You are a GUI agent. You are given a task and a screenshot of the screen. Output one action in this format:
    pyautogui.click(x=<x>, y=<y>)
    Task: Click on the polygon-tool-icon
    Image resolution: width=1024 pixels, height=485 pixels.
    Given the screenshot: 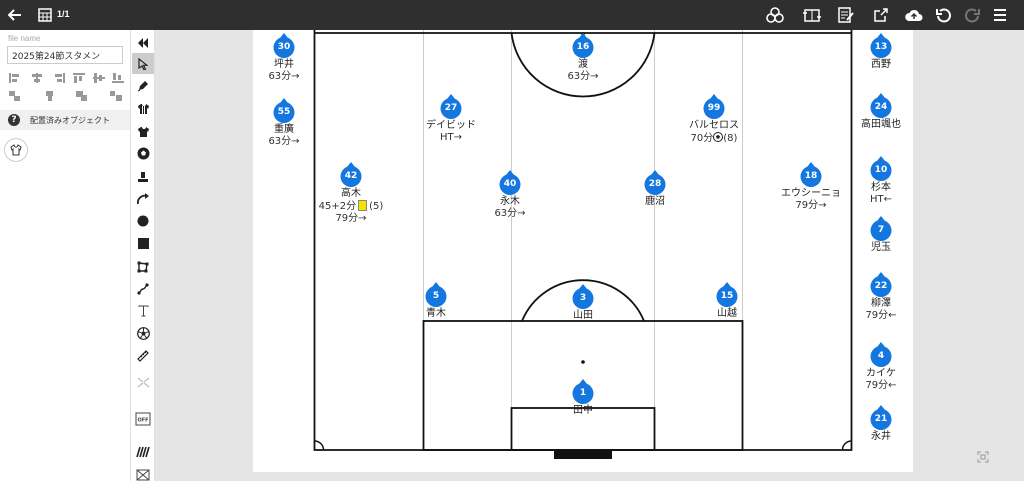 What is the action you would take?
    pyautogui.click(x=143, y=266)
    